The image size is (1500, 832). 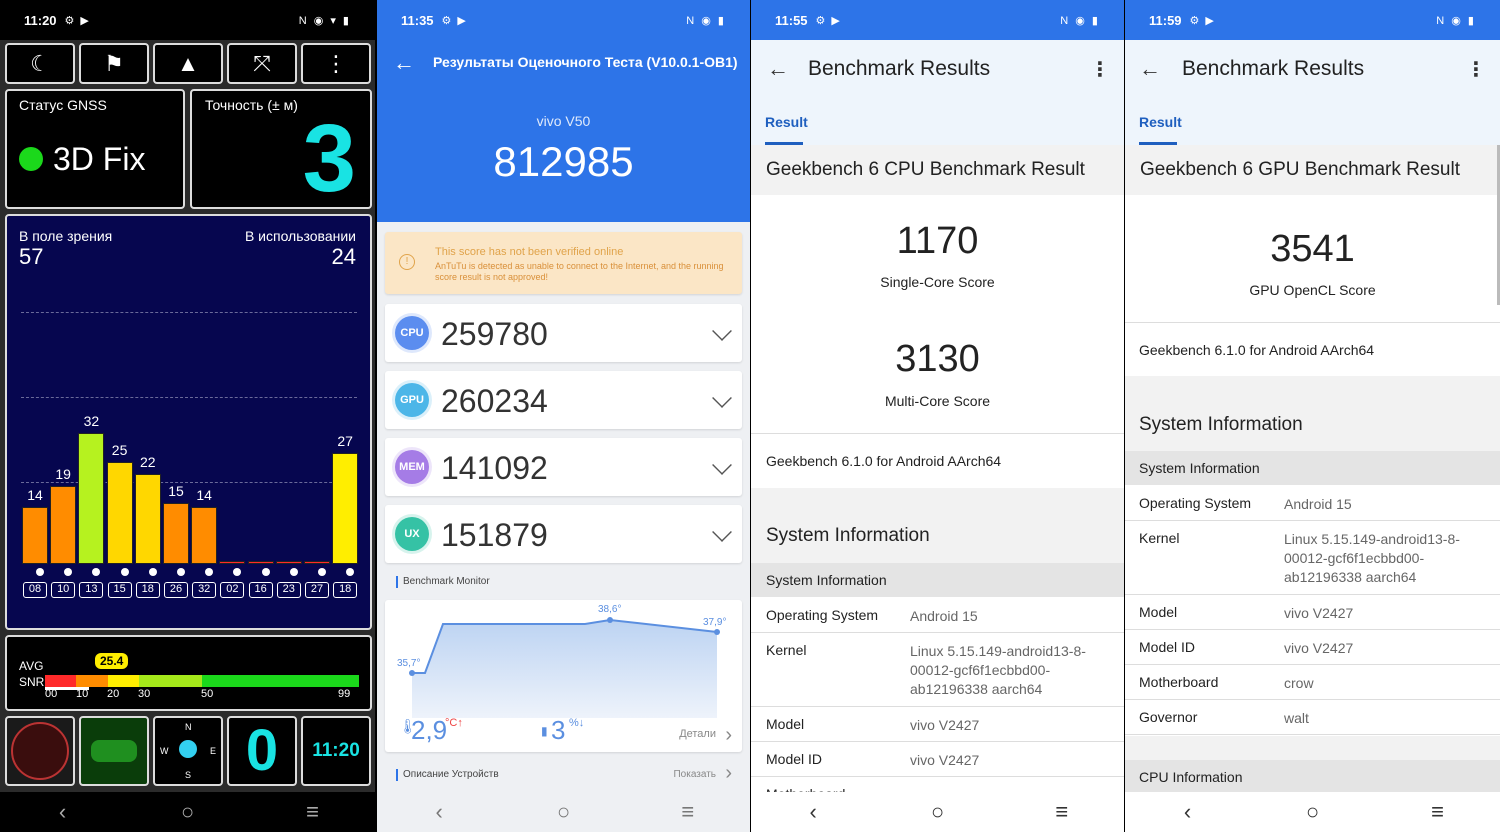 I want to click on status-icons: N ◉ ▮, so click(x=706, y=20).